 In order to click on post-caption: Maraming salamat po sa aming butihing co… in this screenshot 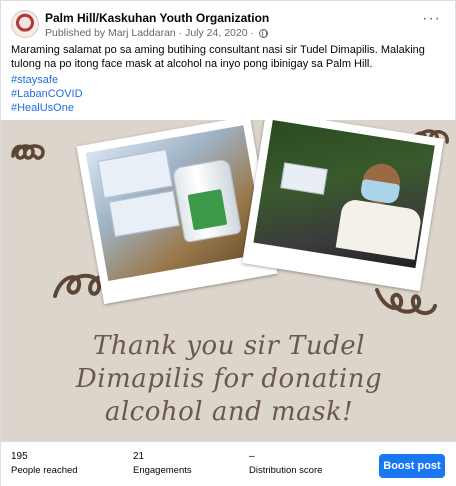, I will do `click(218, 57)`.